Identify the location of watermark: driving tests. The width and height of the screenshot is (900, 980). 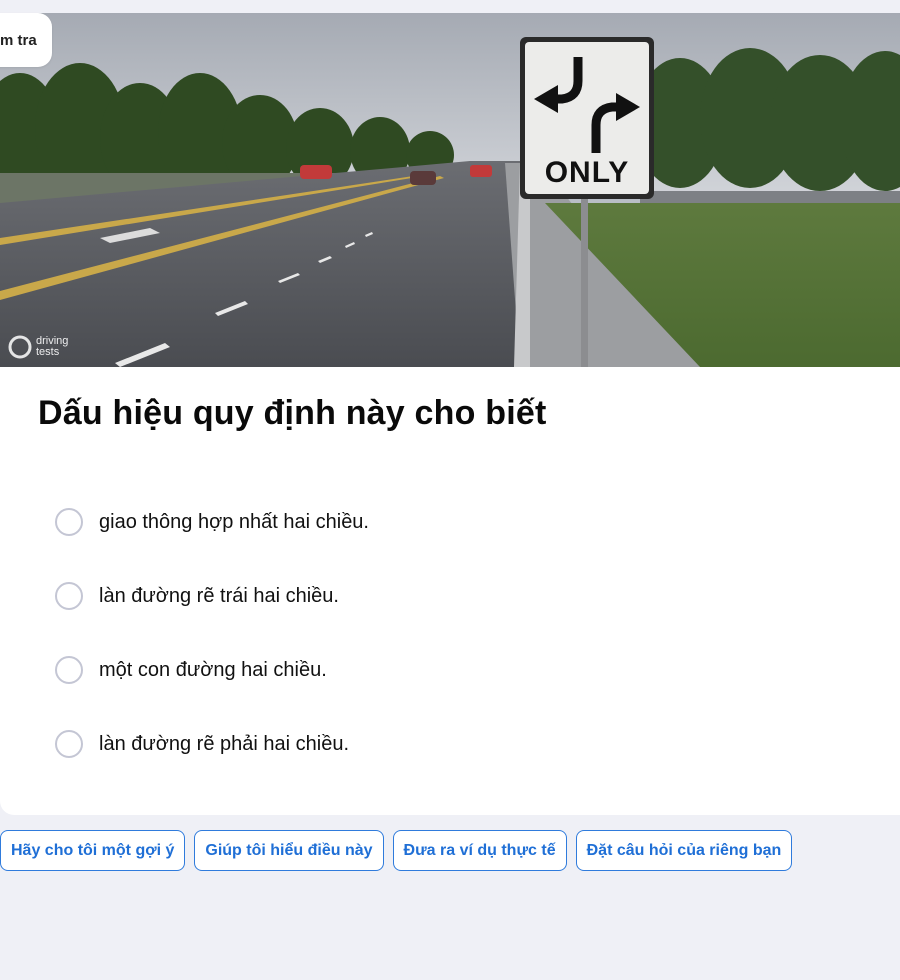
(52, 347).